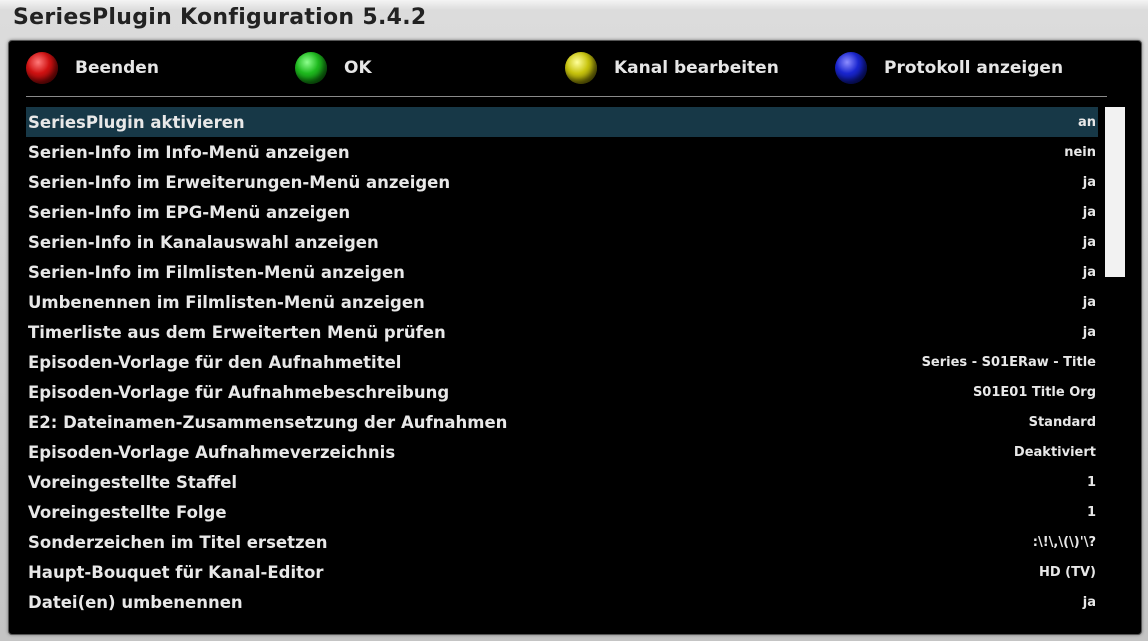 The image size is (1148, 641). What do you see at coordinates (562, 482) in the screenshot?
I see `settings-row: Voreingestellte Staffel 1` at bounding box center [562, 482].